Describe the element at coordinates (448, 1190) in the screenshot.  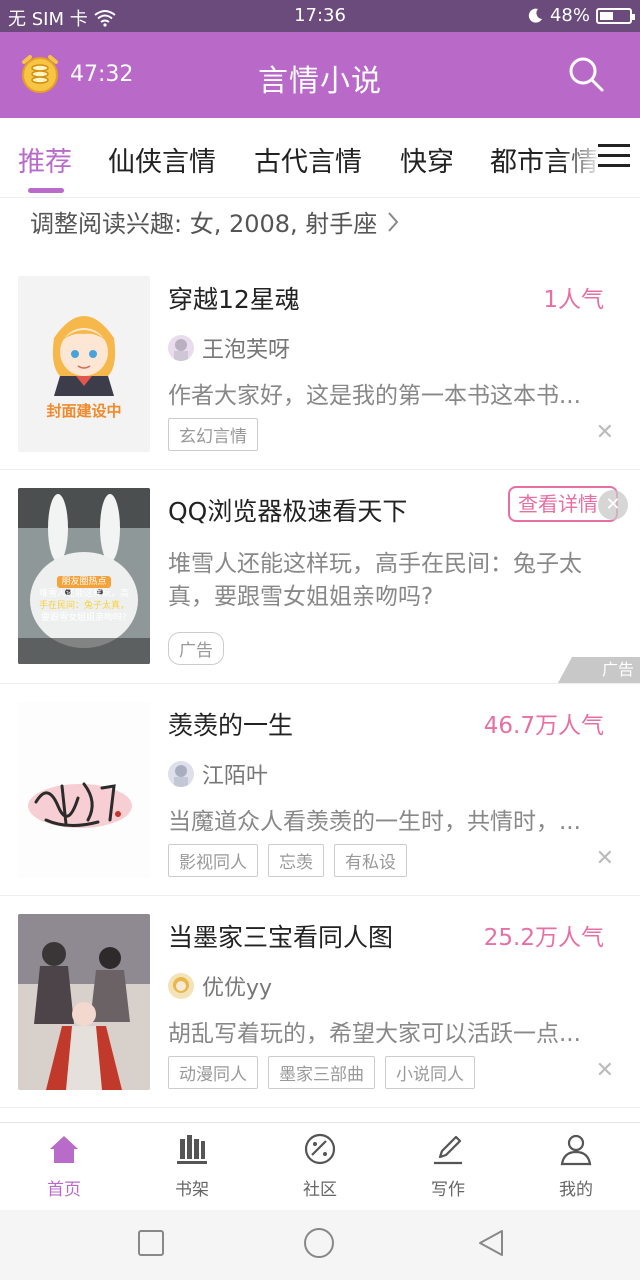
I see `nav-label: 写作` at that location.